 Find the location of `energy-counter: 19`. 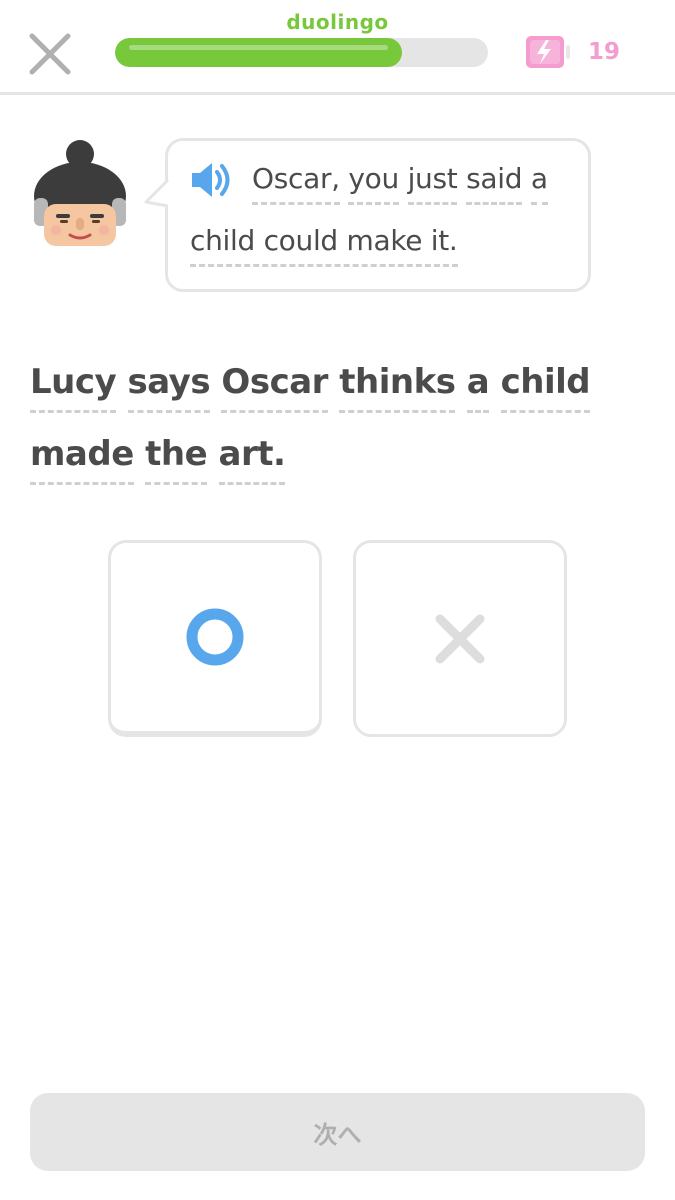

energy-counter: 19 is located at coordinates (572, 52).